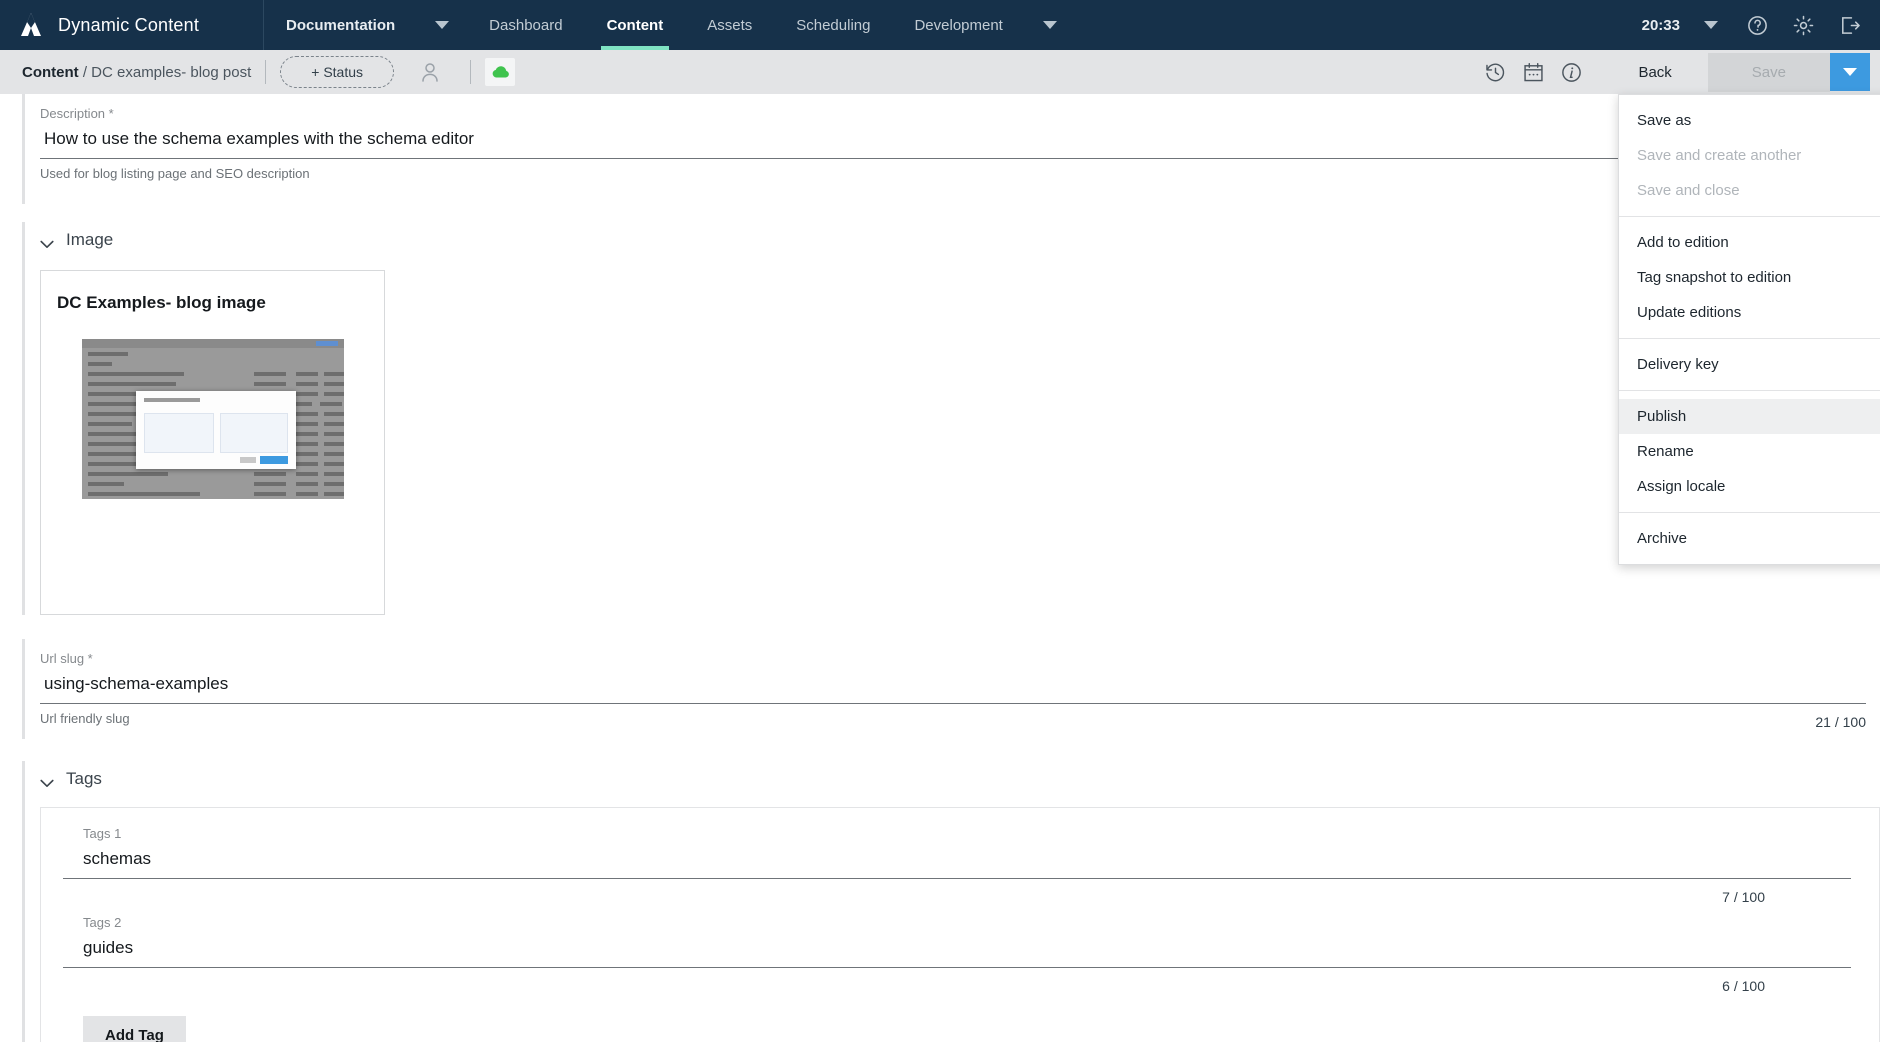 This screenshot has width=1880, height=1042. I want to click on thumb-modal-option-b, so click(253, 433).